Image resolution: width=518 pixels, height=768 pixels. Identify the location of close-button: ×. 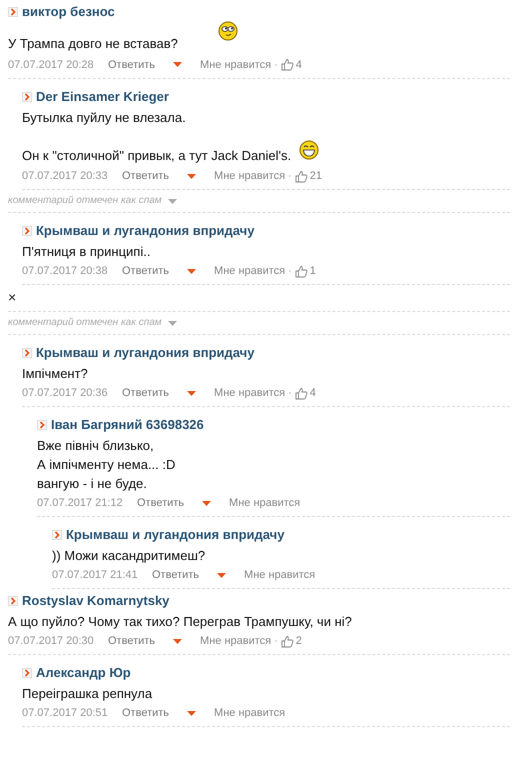
(12, 297).